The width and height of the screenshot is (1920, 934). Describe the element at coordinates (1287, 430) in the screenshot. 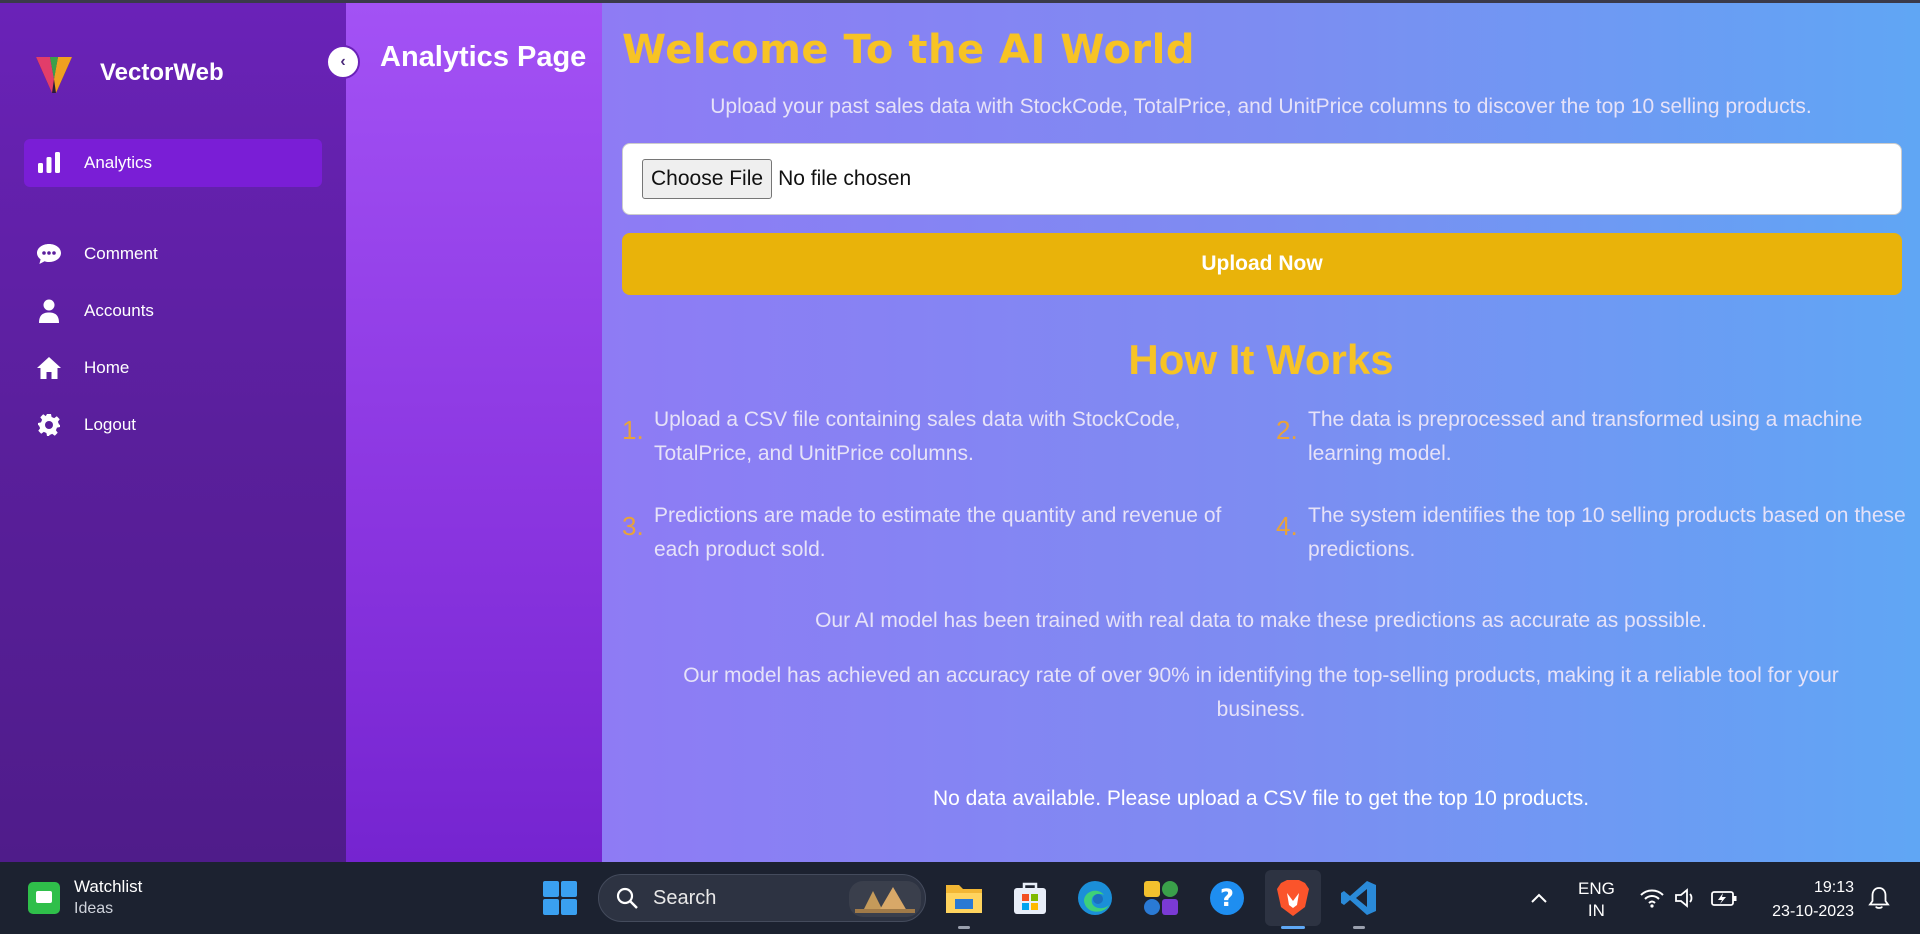

I see `step-number: 2.` at that location.